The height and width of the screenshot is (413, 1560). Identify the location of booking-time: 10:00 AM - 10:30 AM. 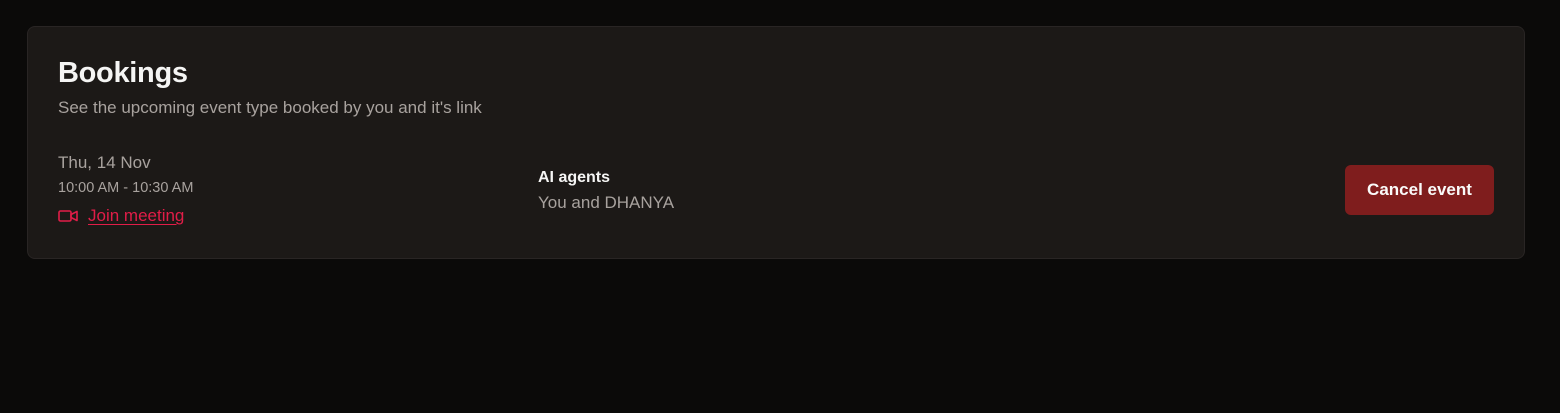
(126, 188).